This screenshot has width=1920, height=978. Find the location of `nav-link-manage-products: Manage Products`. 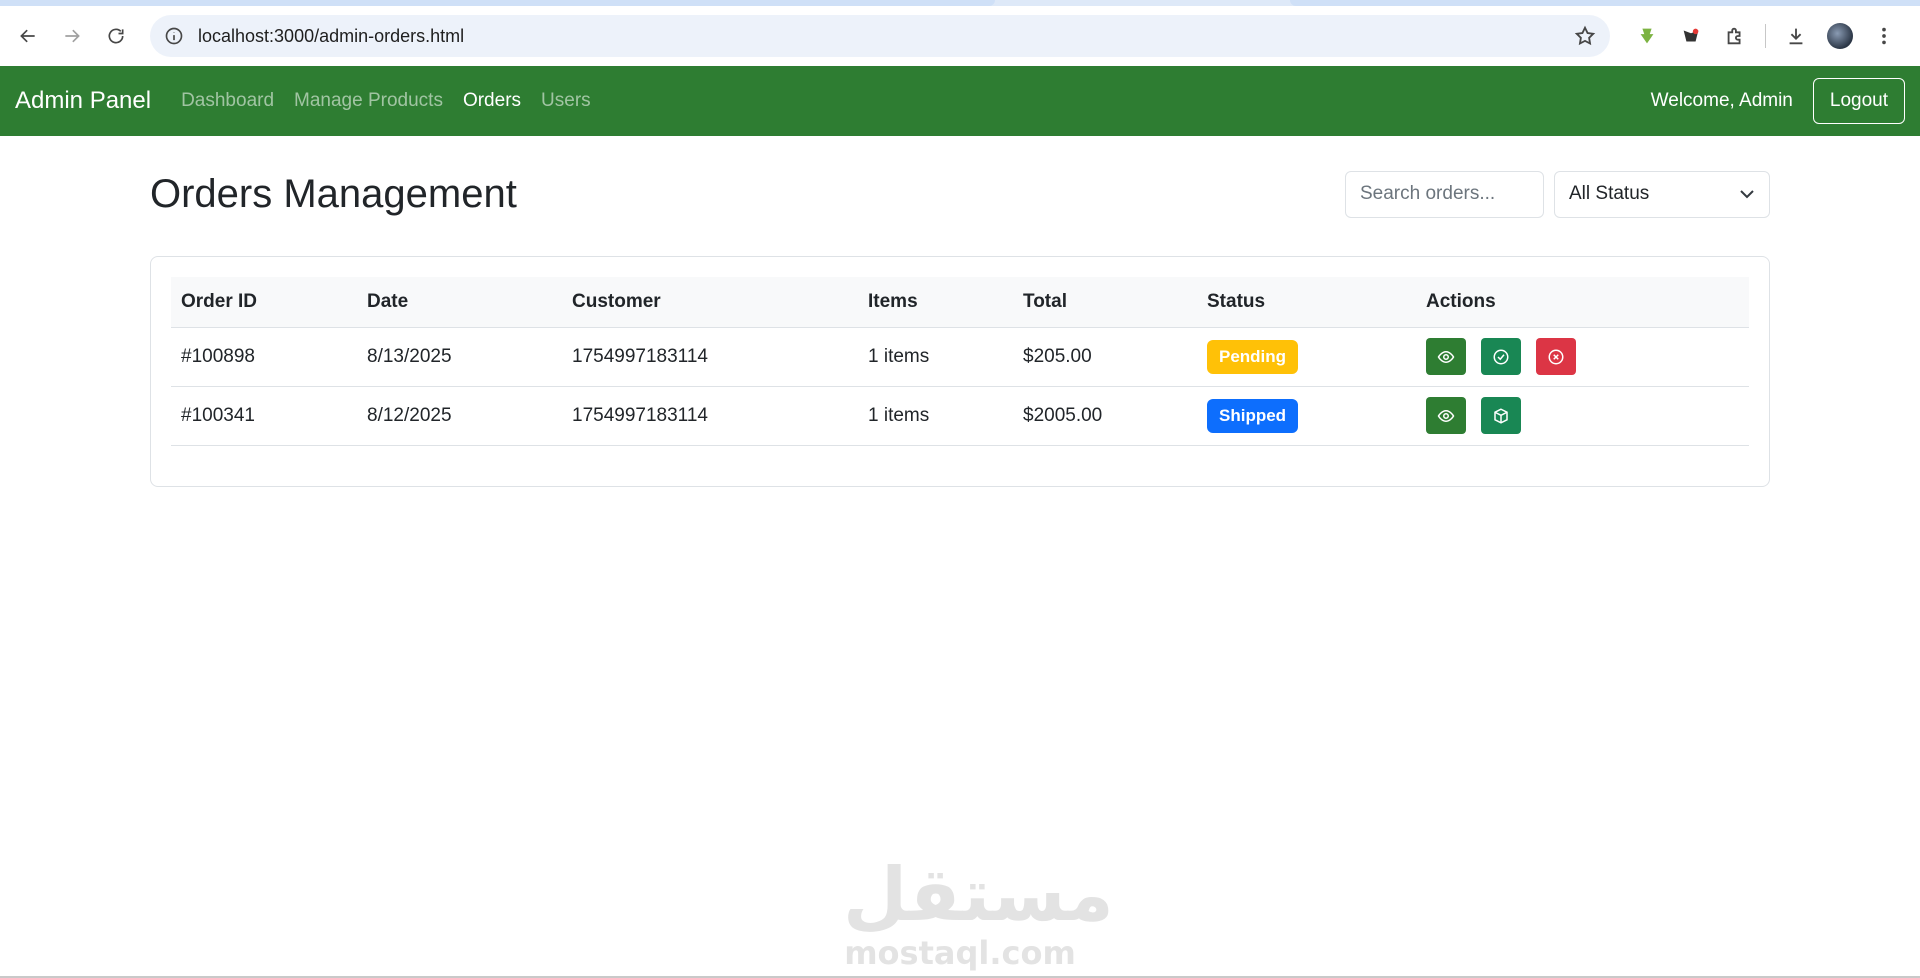

nav-link-manage-products: Manage Products is located at coordinates (368, 101).